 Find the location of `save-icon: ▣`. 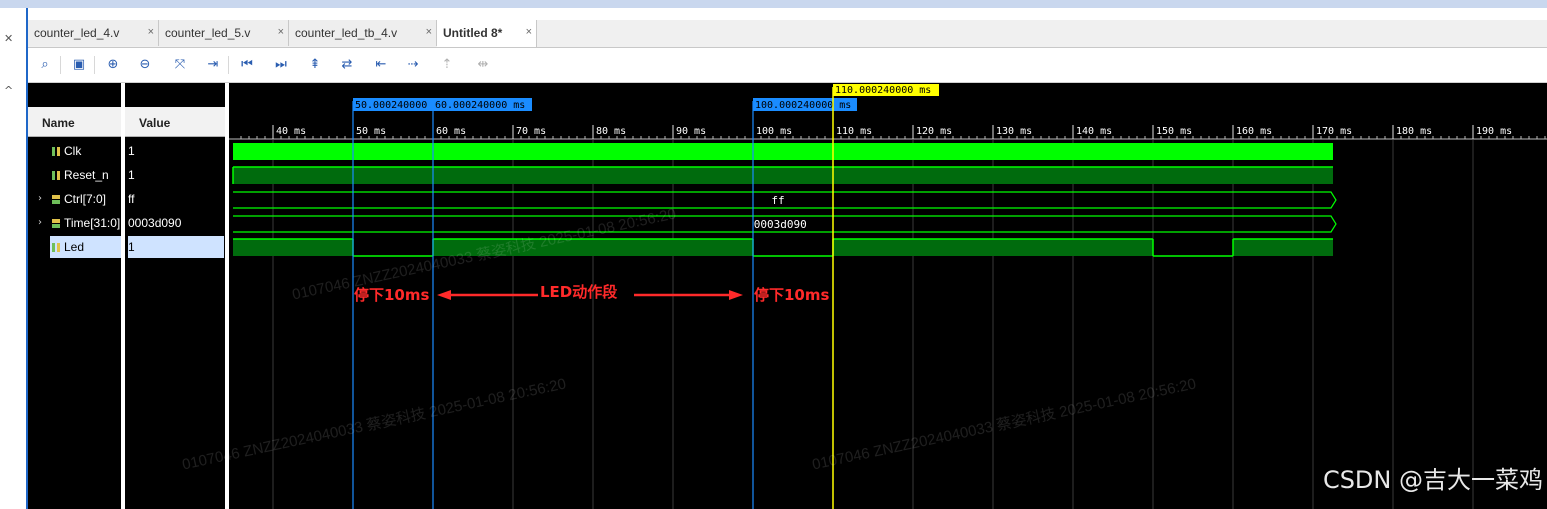

save-icon: ▣ is located at coordinates (79, 65).